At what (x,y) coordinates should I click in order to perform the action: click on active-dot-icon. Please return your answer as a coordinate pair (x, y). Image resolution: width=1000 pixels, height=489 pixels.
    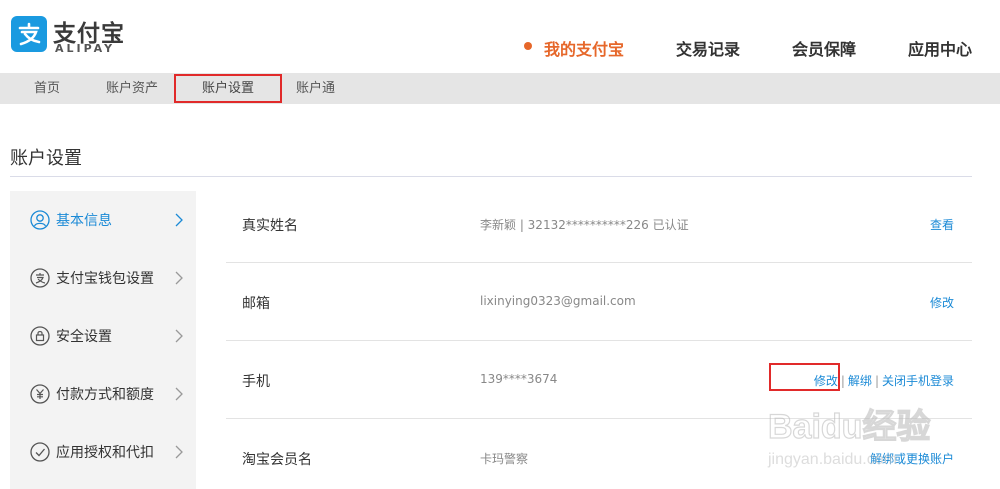
    Looking at the image, I should click on (527, 46).